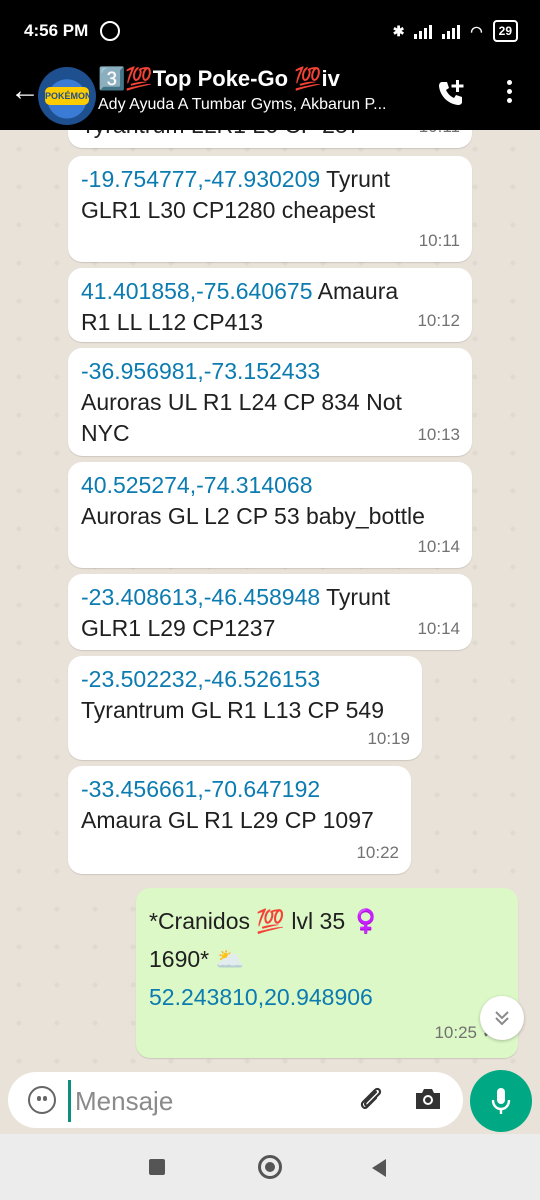 This screenshot has width=540, height=1200. Describe the element at coordinates (451, 93) in the screenshot. I see `add-call-icon` at that location.